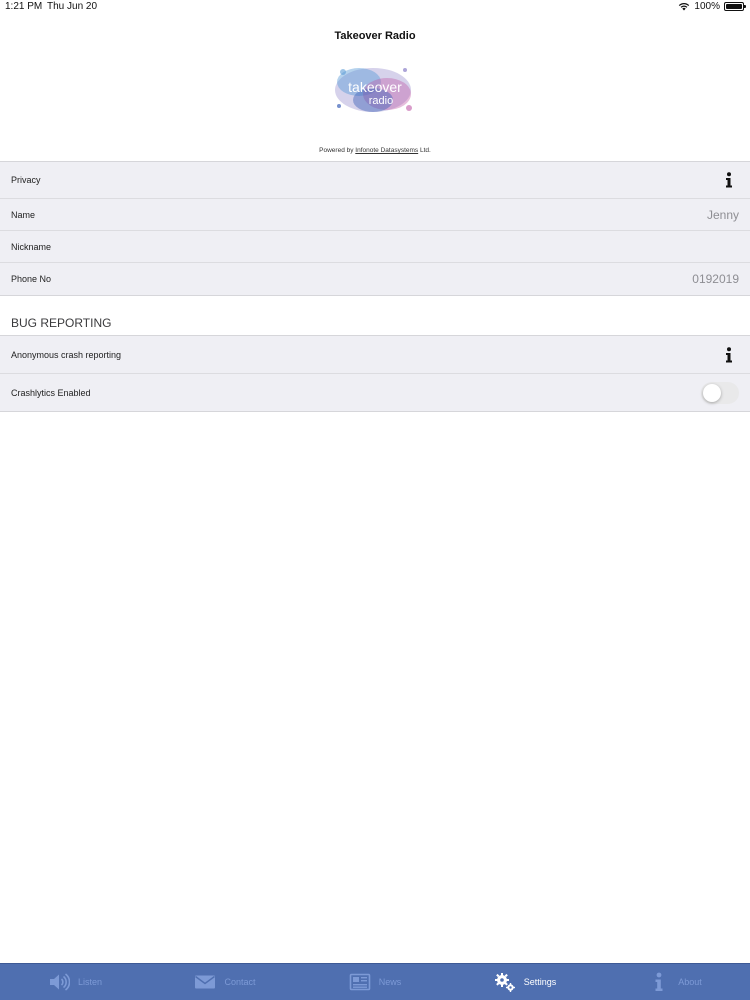 This screenshot has height=1000, width=750. Describe the element at coordinates (72, 6) in the screenshot. I see `status-date: Thu Jun 20` at that location.